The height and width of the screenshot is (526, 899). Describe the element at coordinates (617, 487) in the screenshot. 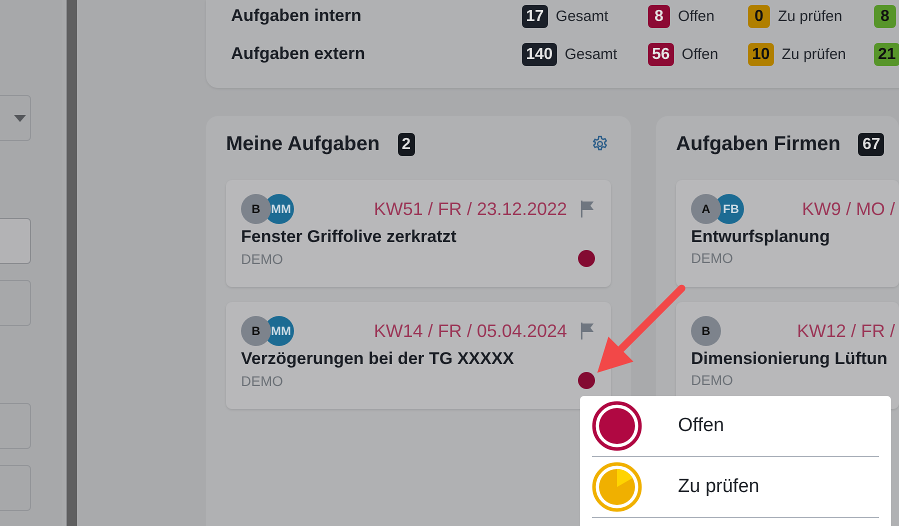

I see `pie-circle-icon` at that location.